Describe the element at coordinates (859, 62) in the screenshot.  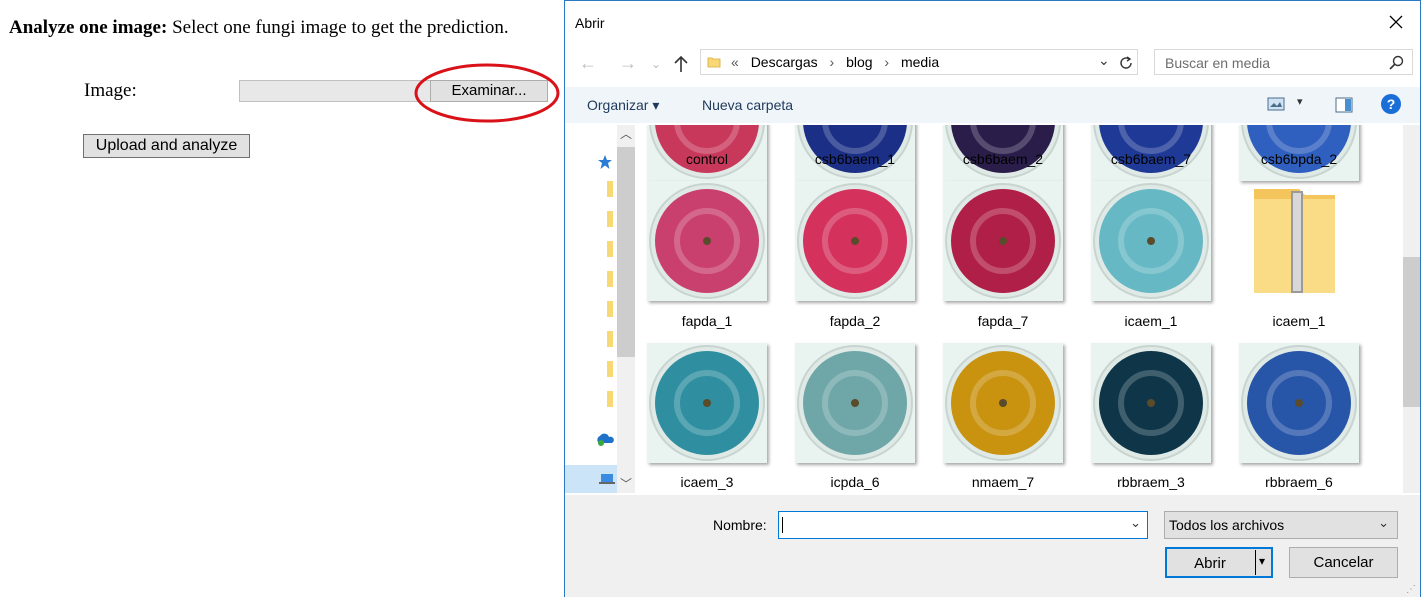
I see `breadcrumb-blog: blog` at that location.